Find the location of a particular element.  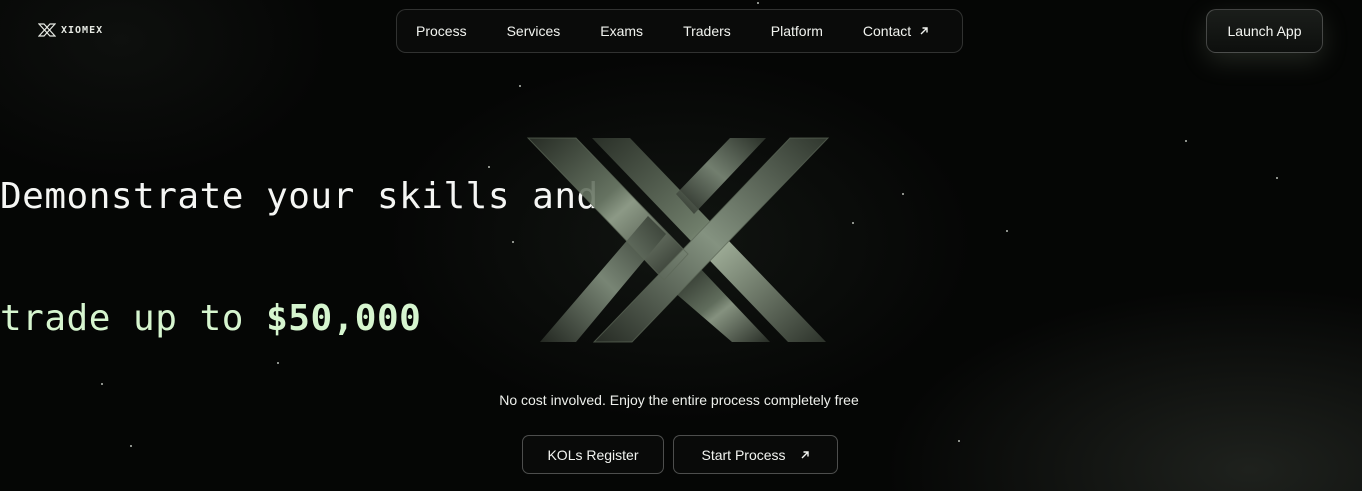

nav-label: Services is located at coordinates (533, 31).